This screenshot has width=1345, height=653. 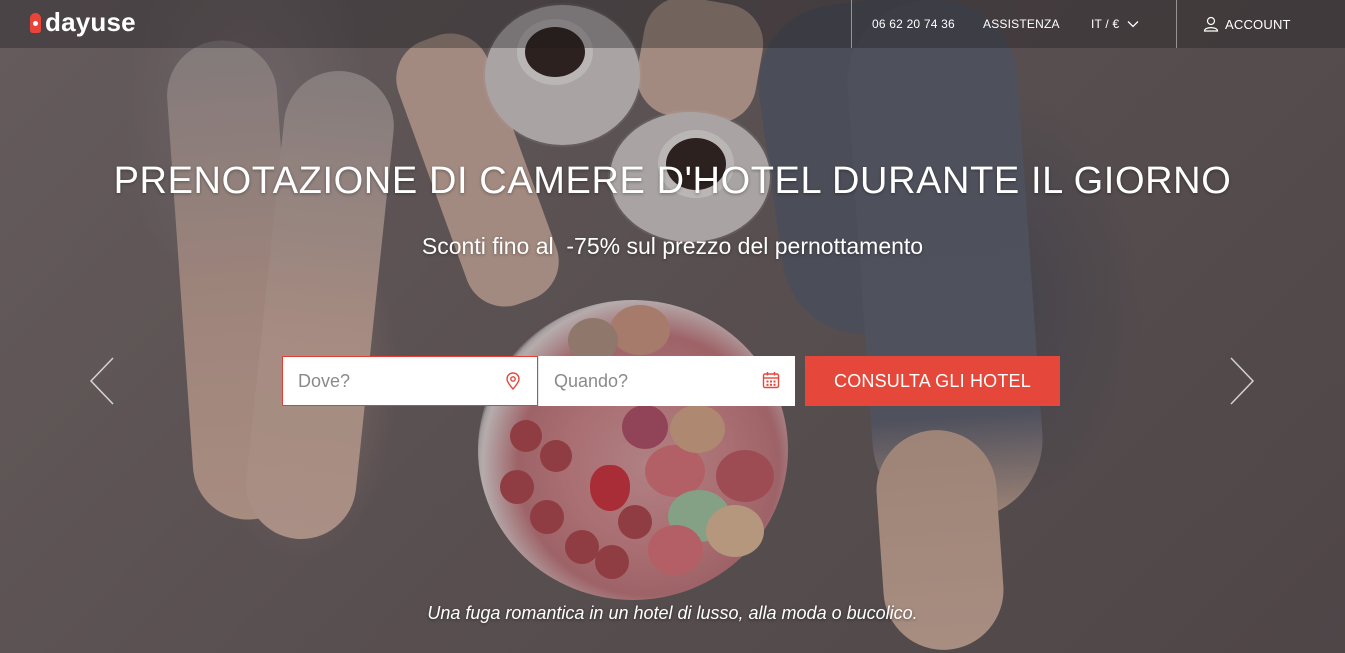 What do you see at coordinates (1258, 24) in the screenshot?
I see `account-label: ACCOUNT` at bounding box center [1258, 24].